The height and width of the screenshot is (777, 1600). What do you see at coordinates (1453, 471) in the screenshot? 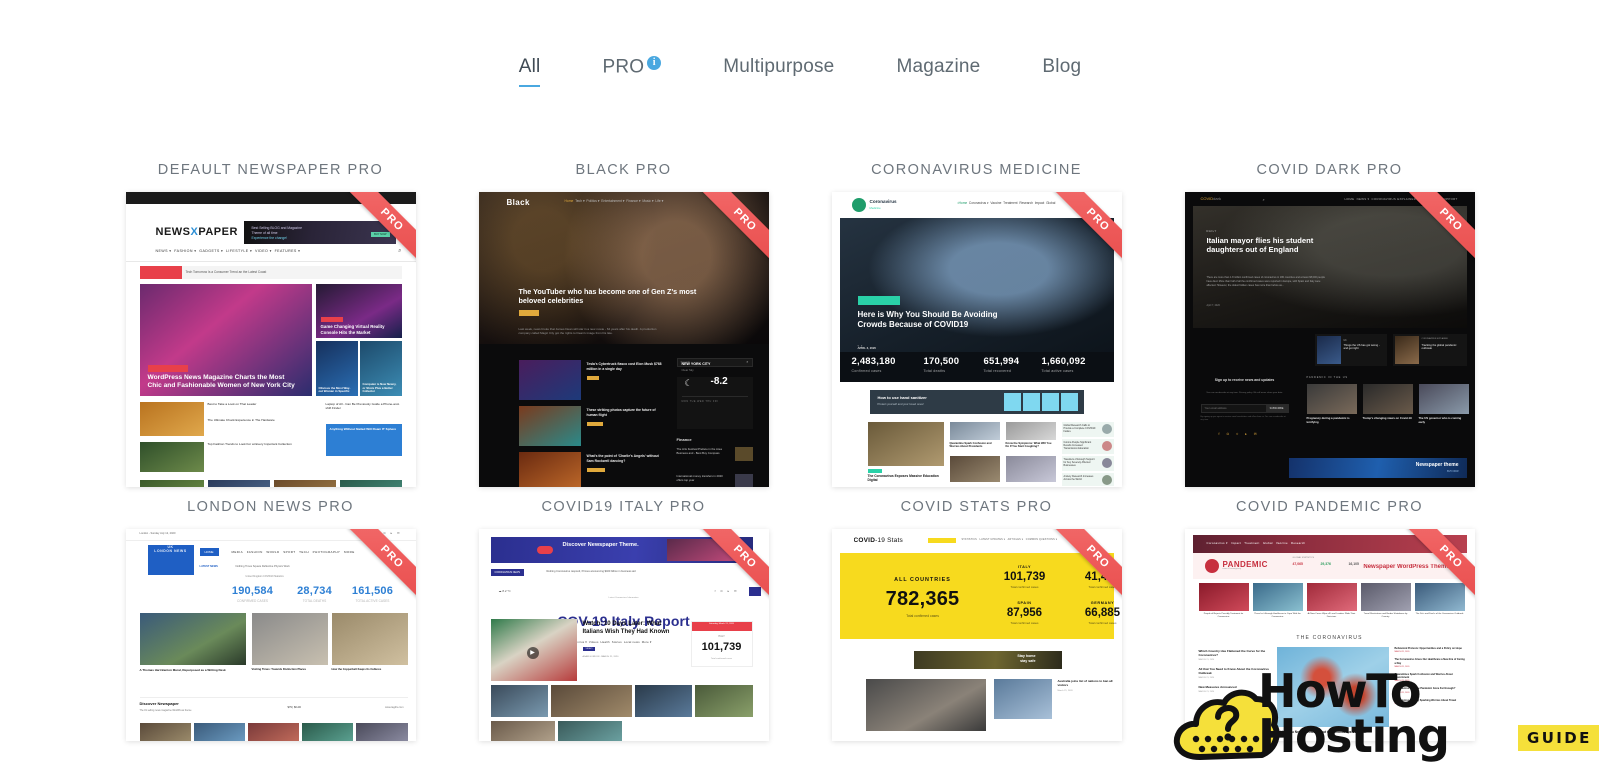
I see `promo-subtitle: BUY NOW` at bounding box center [1453, 471].